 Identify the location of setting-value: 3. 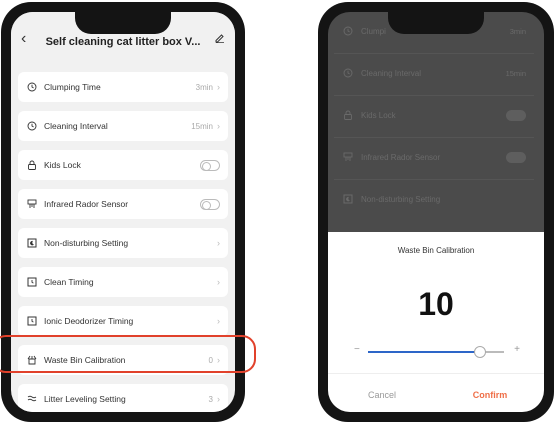
(210, 399).